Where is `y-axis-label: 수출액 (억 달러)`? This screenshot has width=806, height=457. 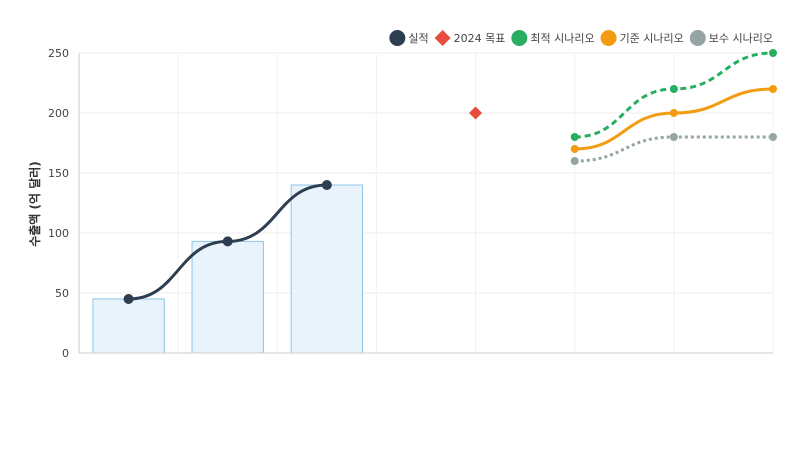
y-axis-label: 수출액 (억 달러) is located at coordinates (34, 204).